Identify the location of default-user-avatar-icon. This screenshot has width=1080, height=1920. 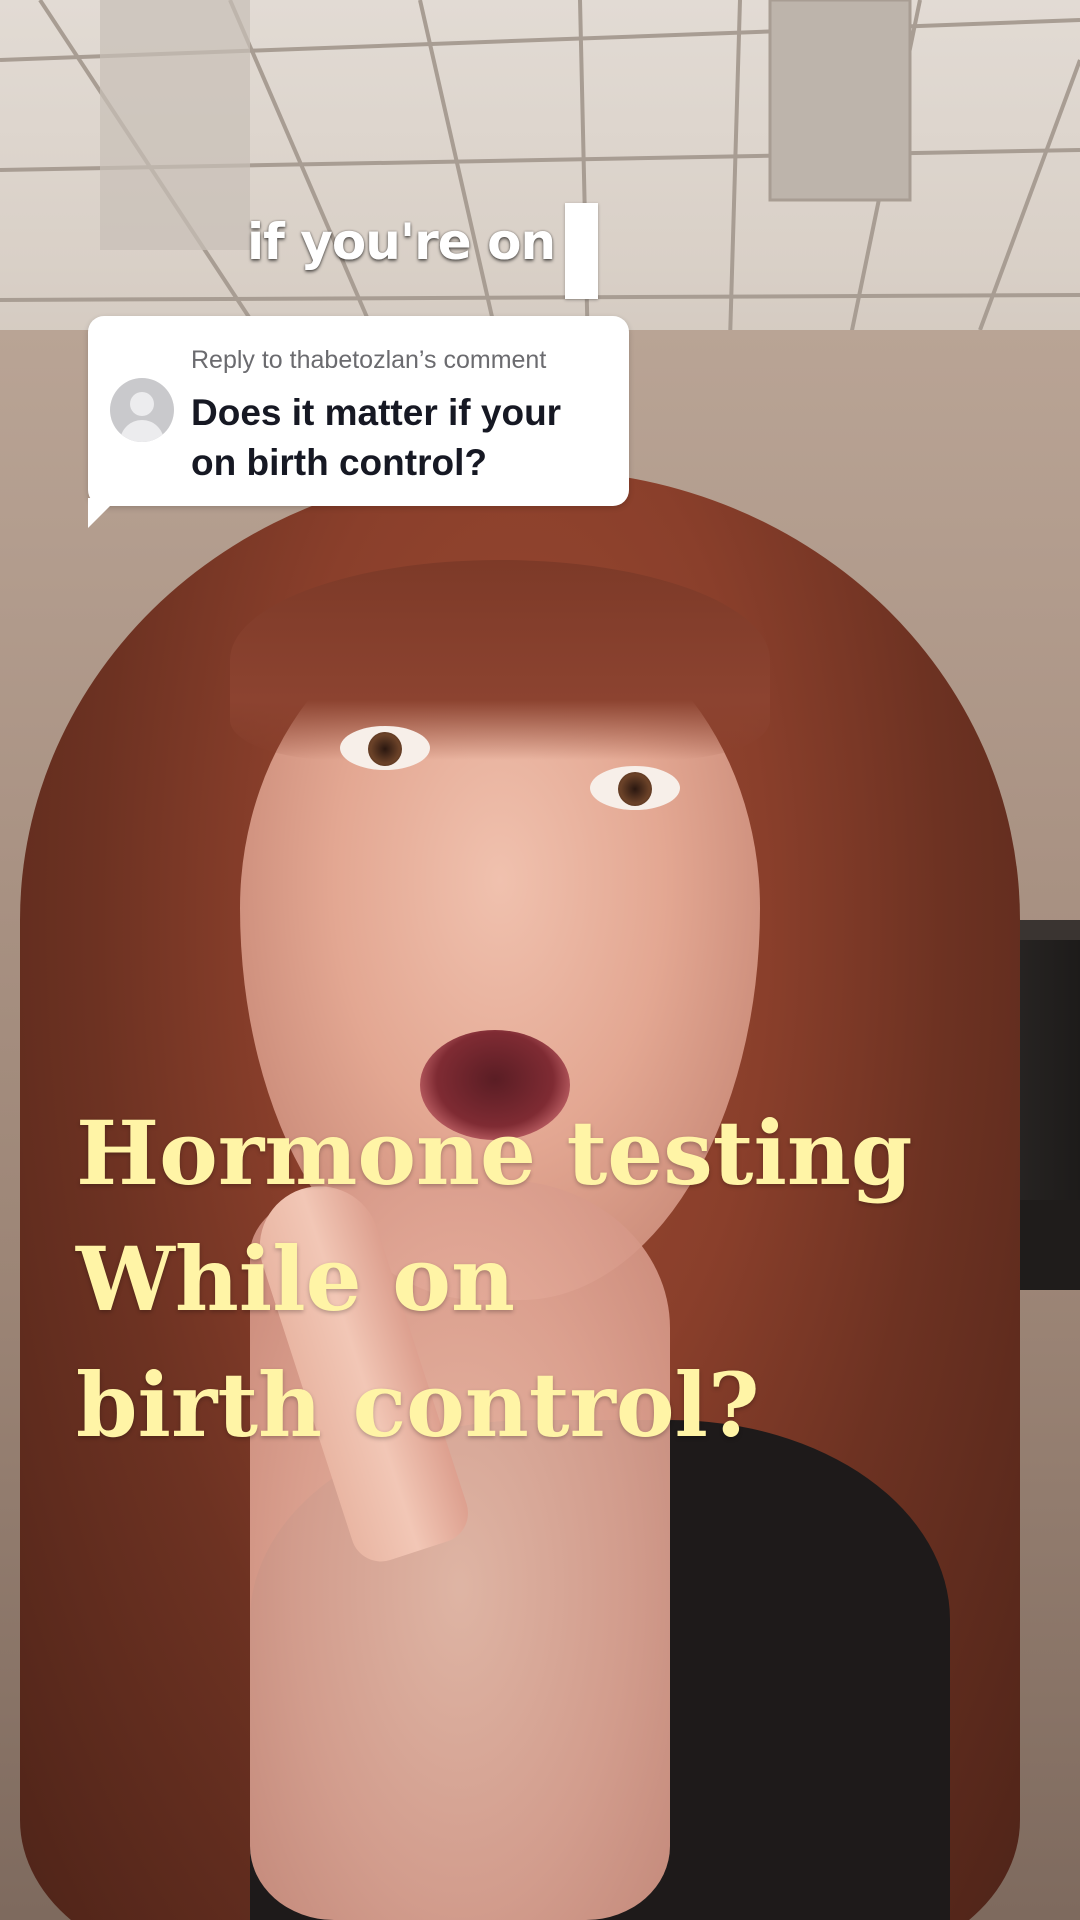
(142, 410).